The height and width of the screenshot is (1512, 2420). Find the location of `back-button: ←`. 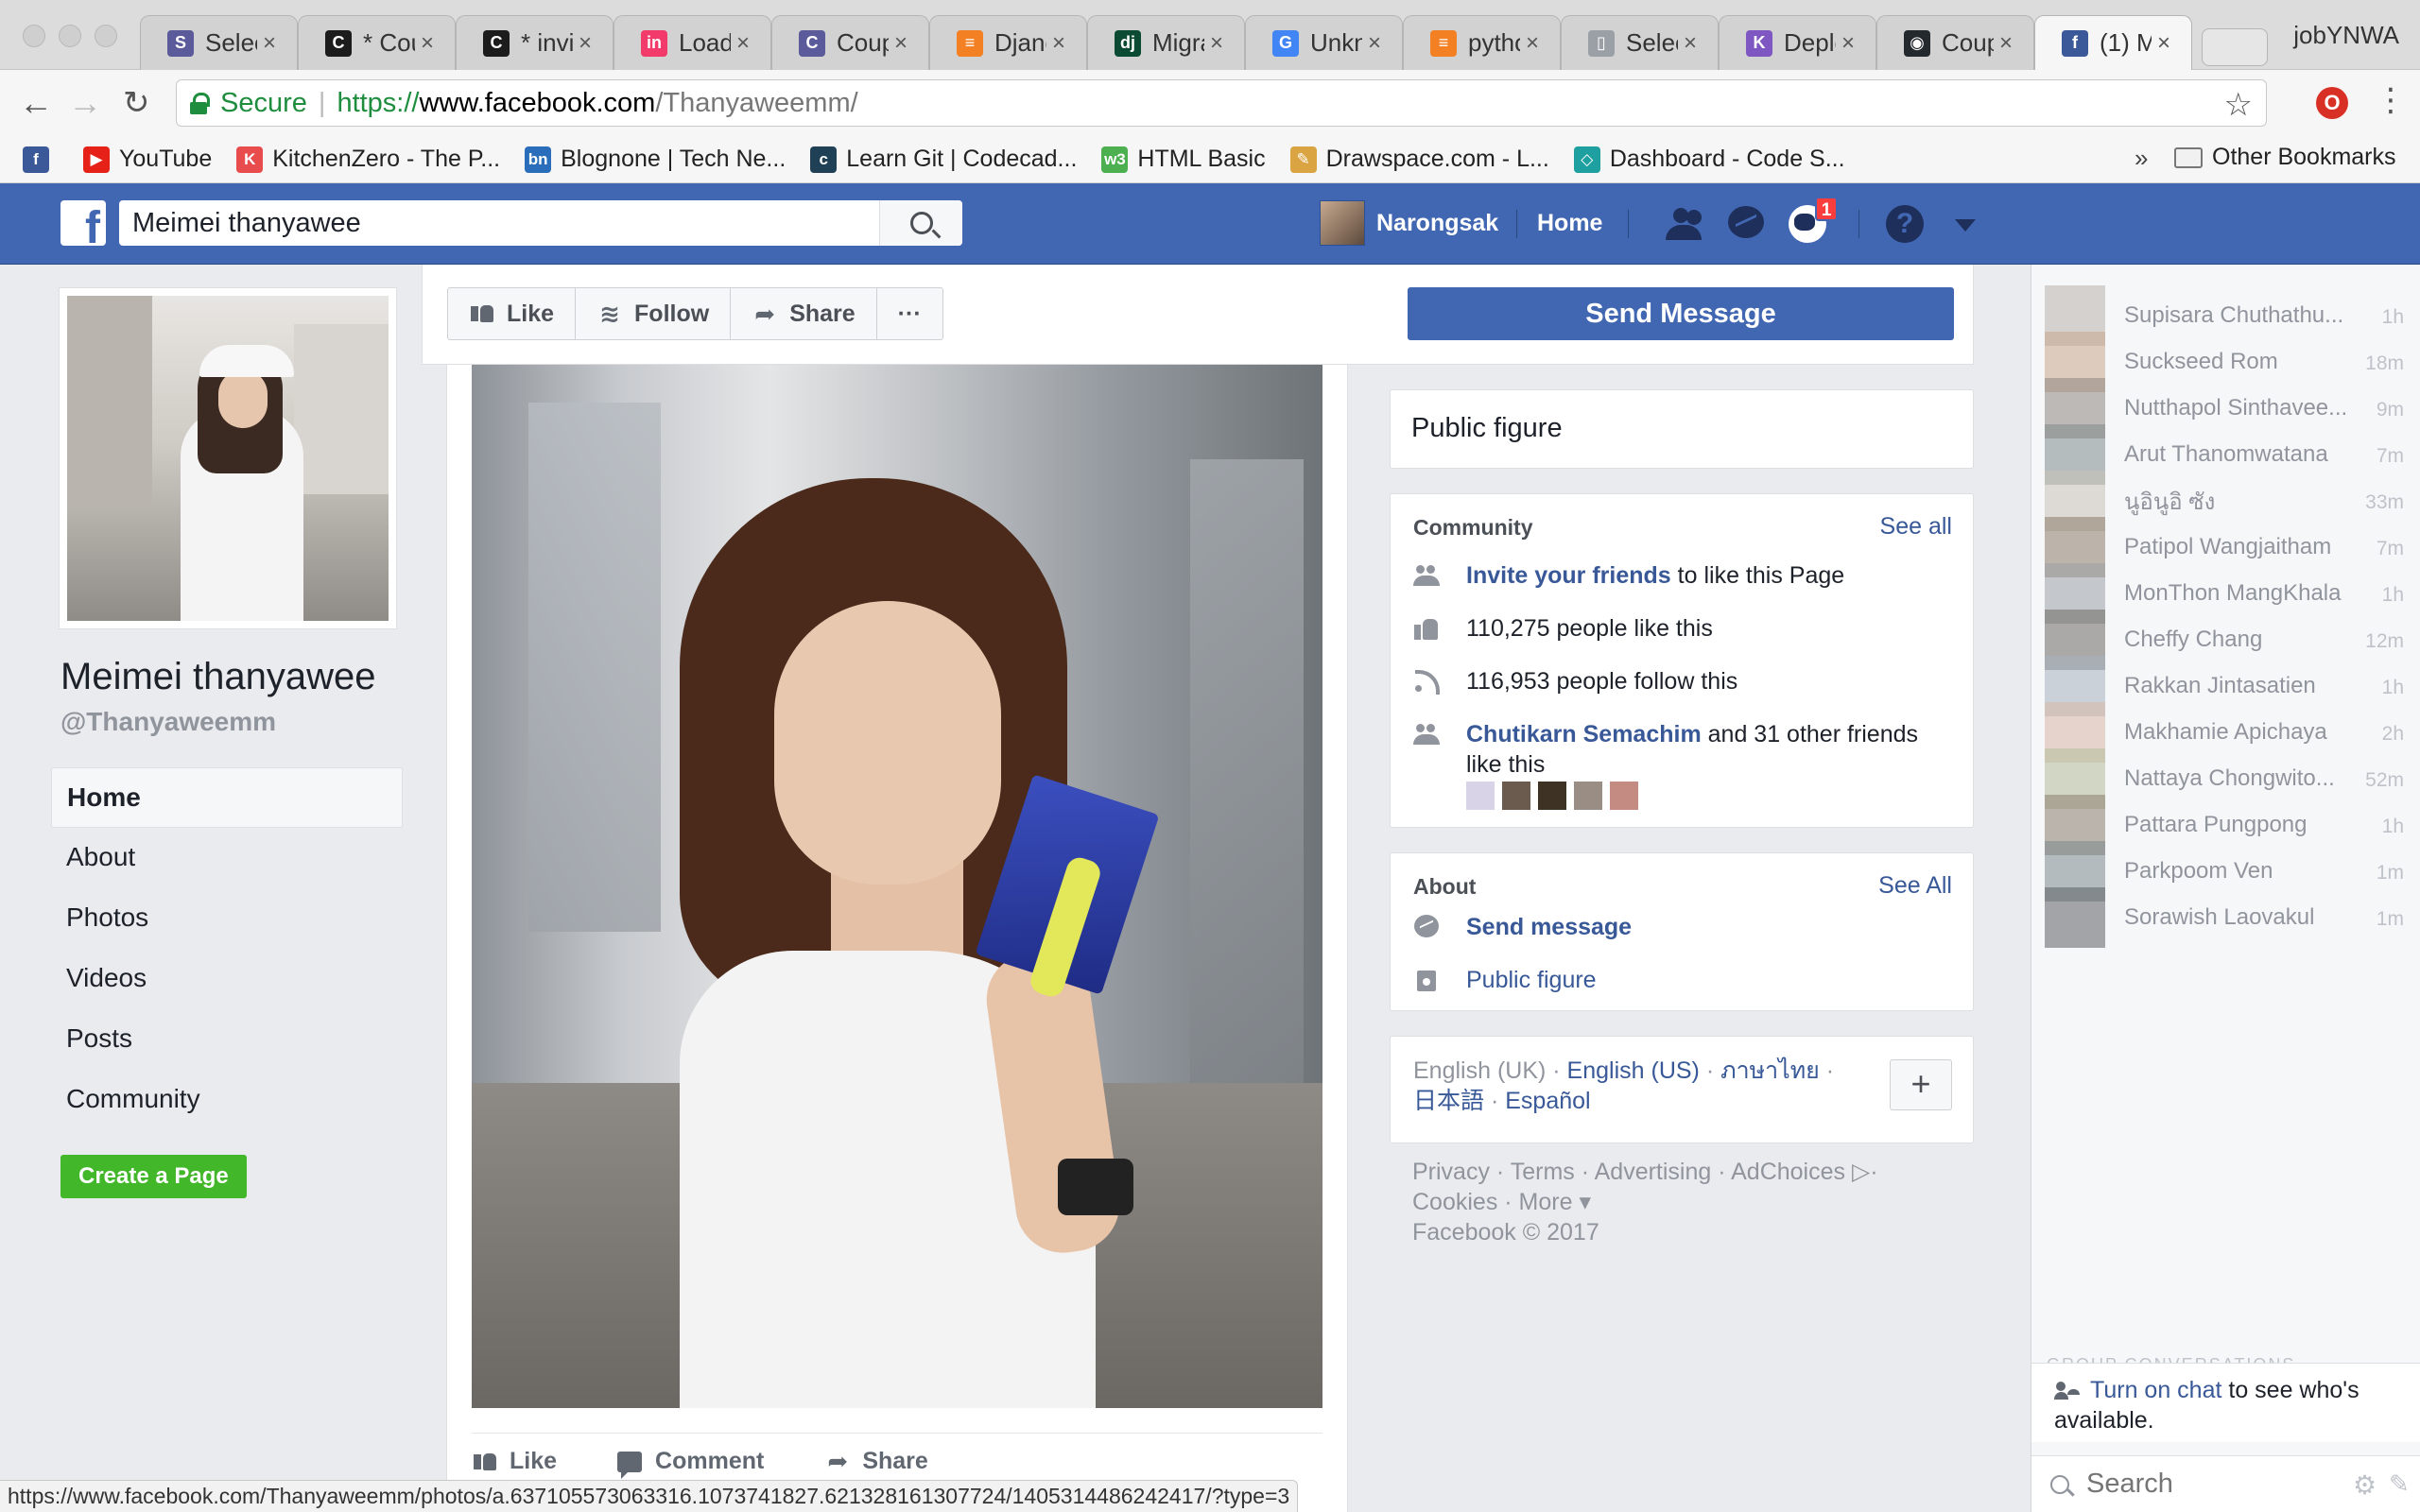

back-button: ← is located at coordinates (36, 103).